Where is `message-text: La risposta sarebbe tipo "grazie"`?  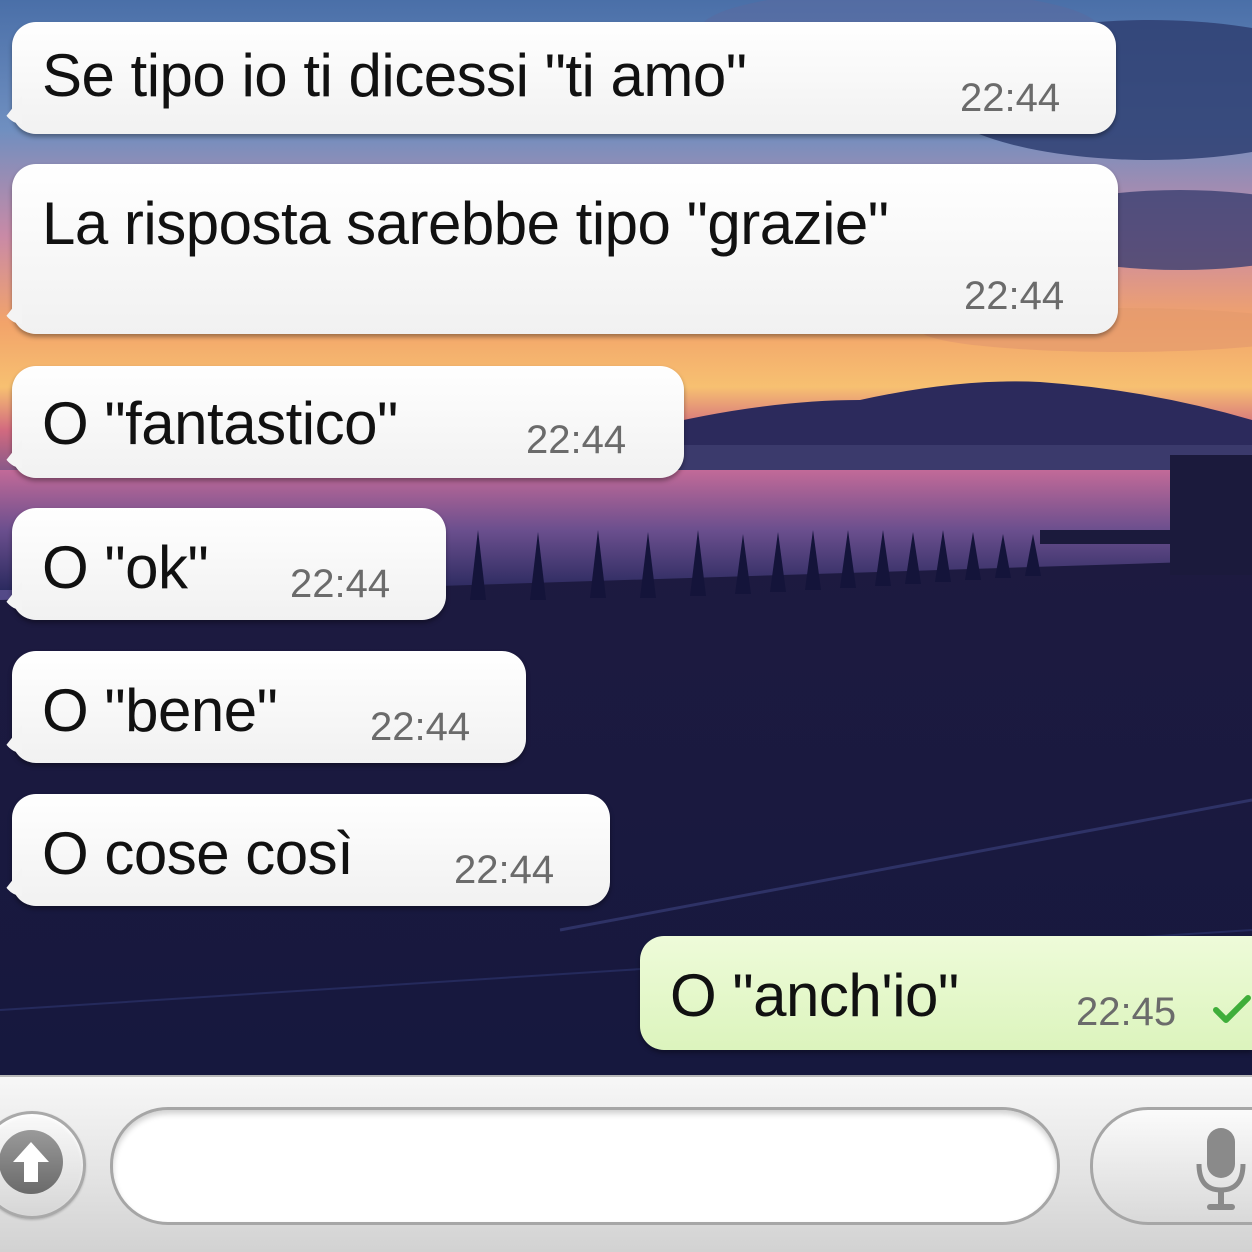 message-text: La risposta sarebbe tipo "grazie" is located at coordinates (465, 223).